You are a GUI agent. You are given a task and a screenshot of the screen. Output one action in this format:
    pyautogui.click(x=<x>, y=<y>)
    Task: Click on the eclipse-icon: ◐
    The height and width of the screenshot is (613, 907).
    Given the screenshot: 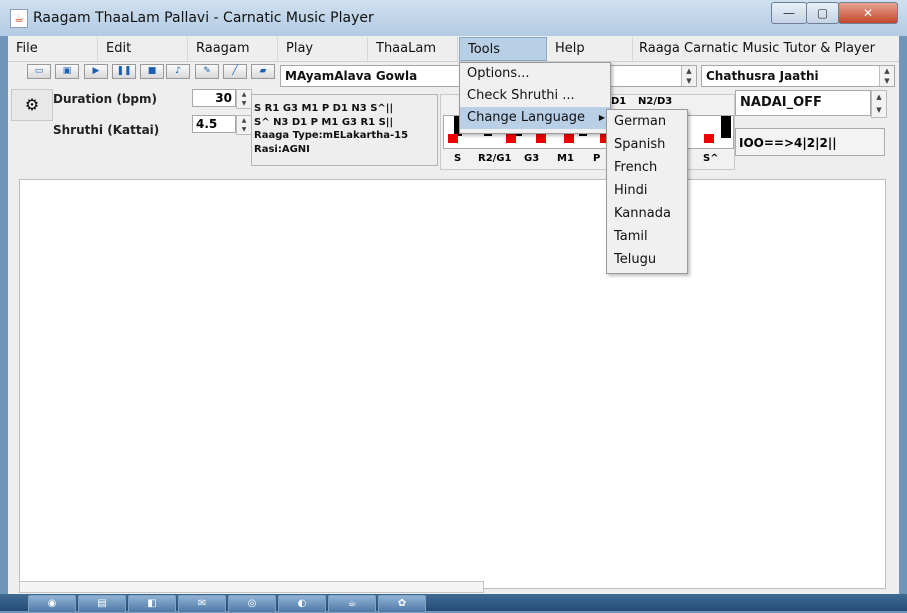 What is the action you would take?
    pyautogui.click(x=302, y=604)
    